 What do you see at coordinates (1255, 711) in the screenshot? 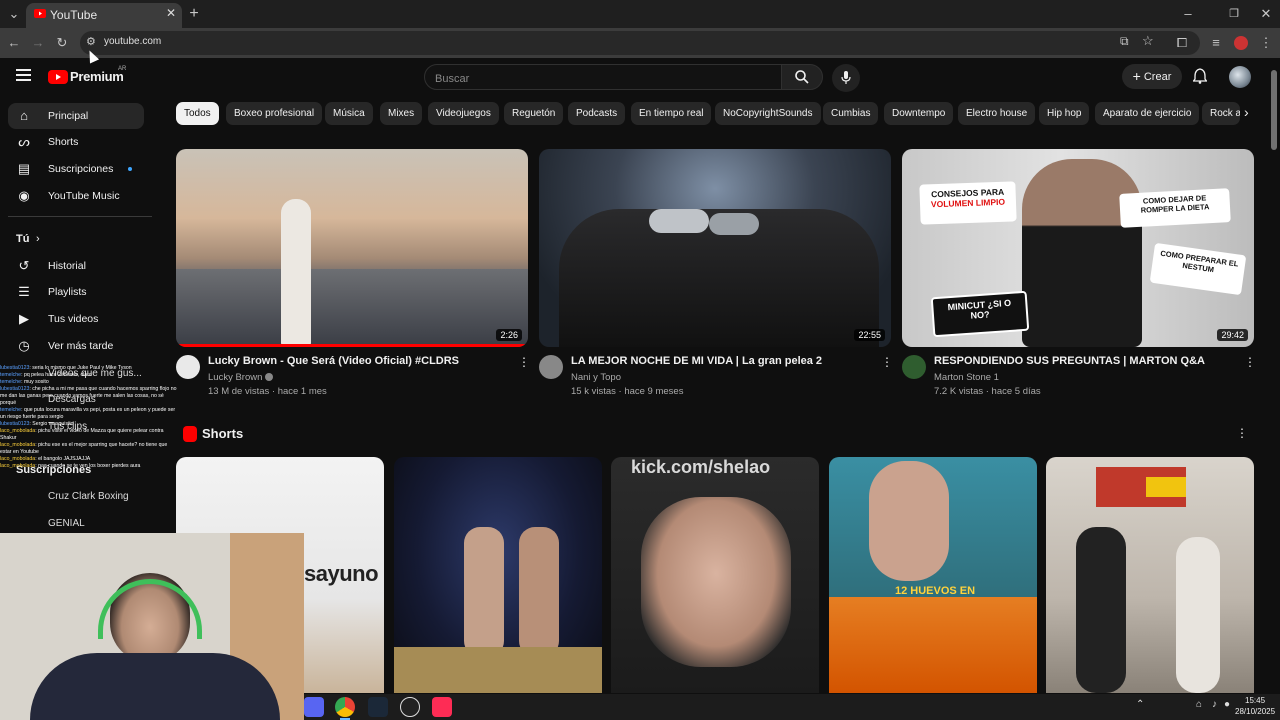
I see `tray-date: 28/10/2025` at bounding box center [1255, 711].